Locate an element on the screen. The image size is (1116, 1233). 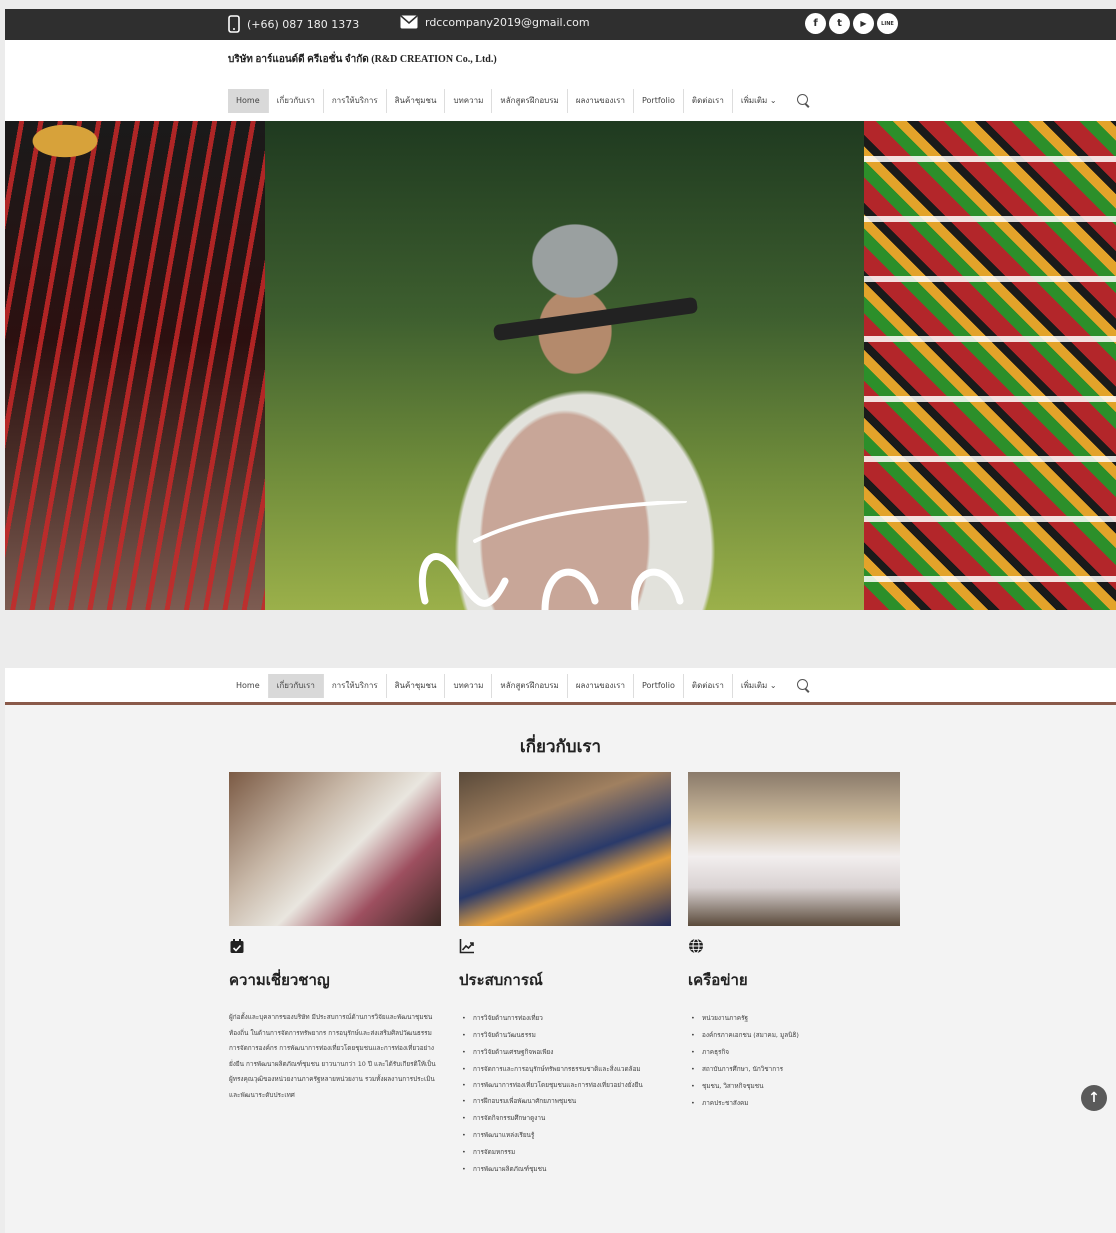
email-contact: rdccompany2019@gmail.com is located at coordinates (495, 22).